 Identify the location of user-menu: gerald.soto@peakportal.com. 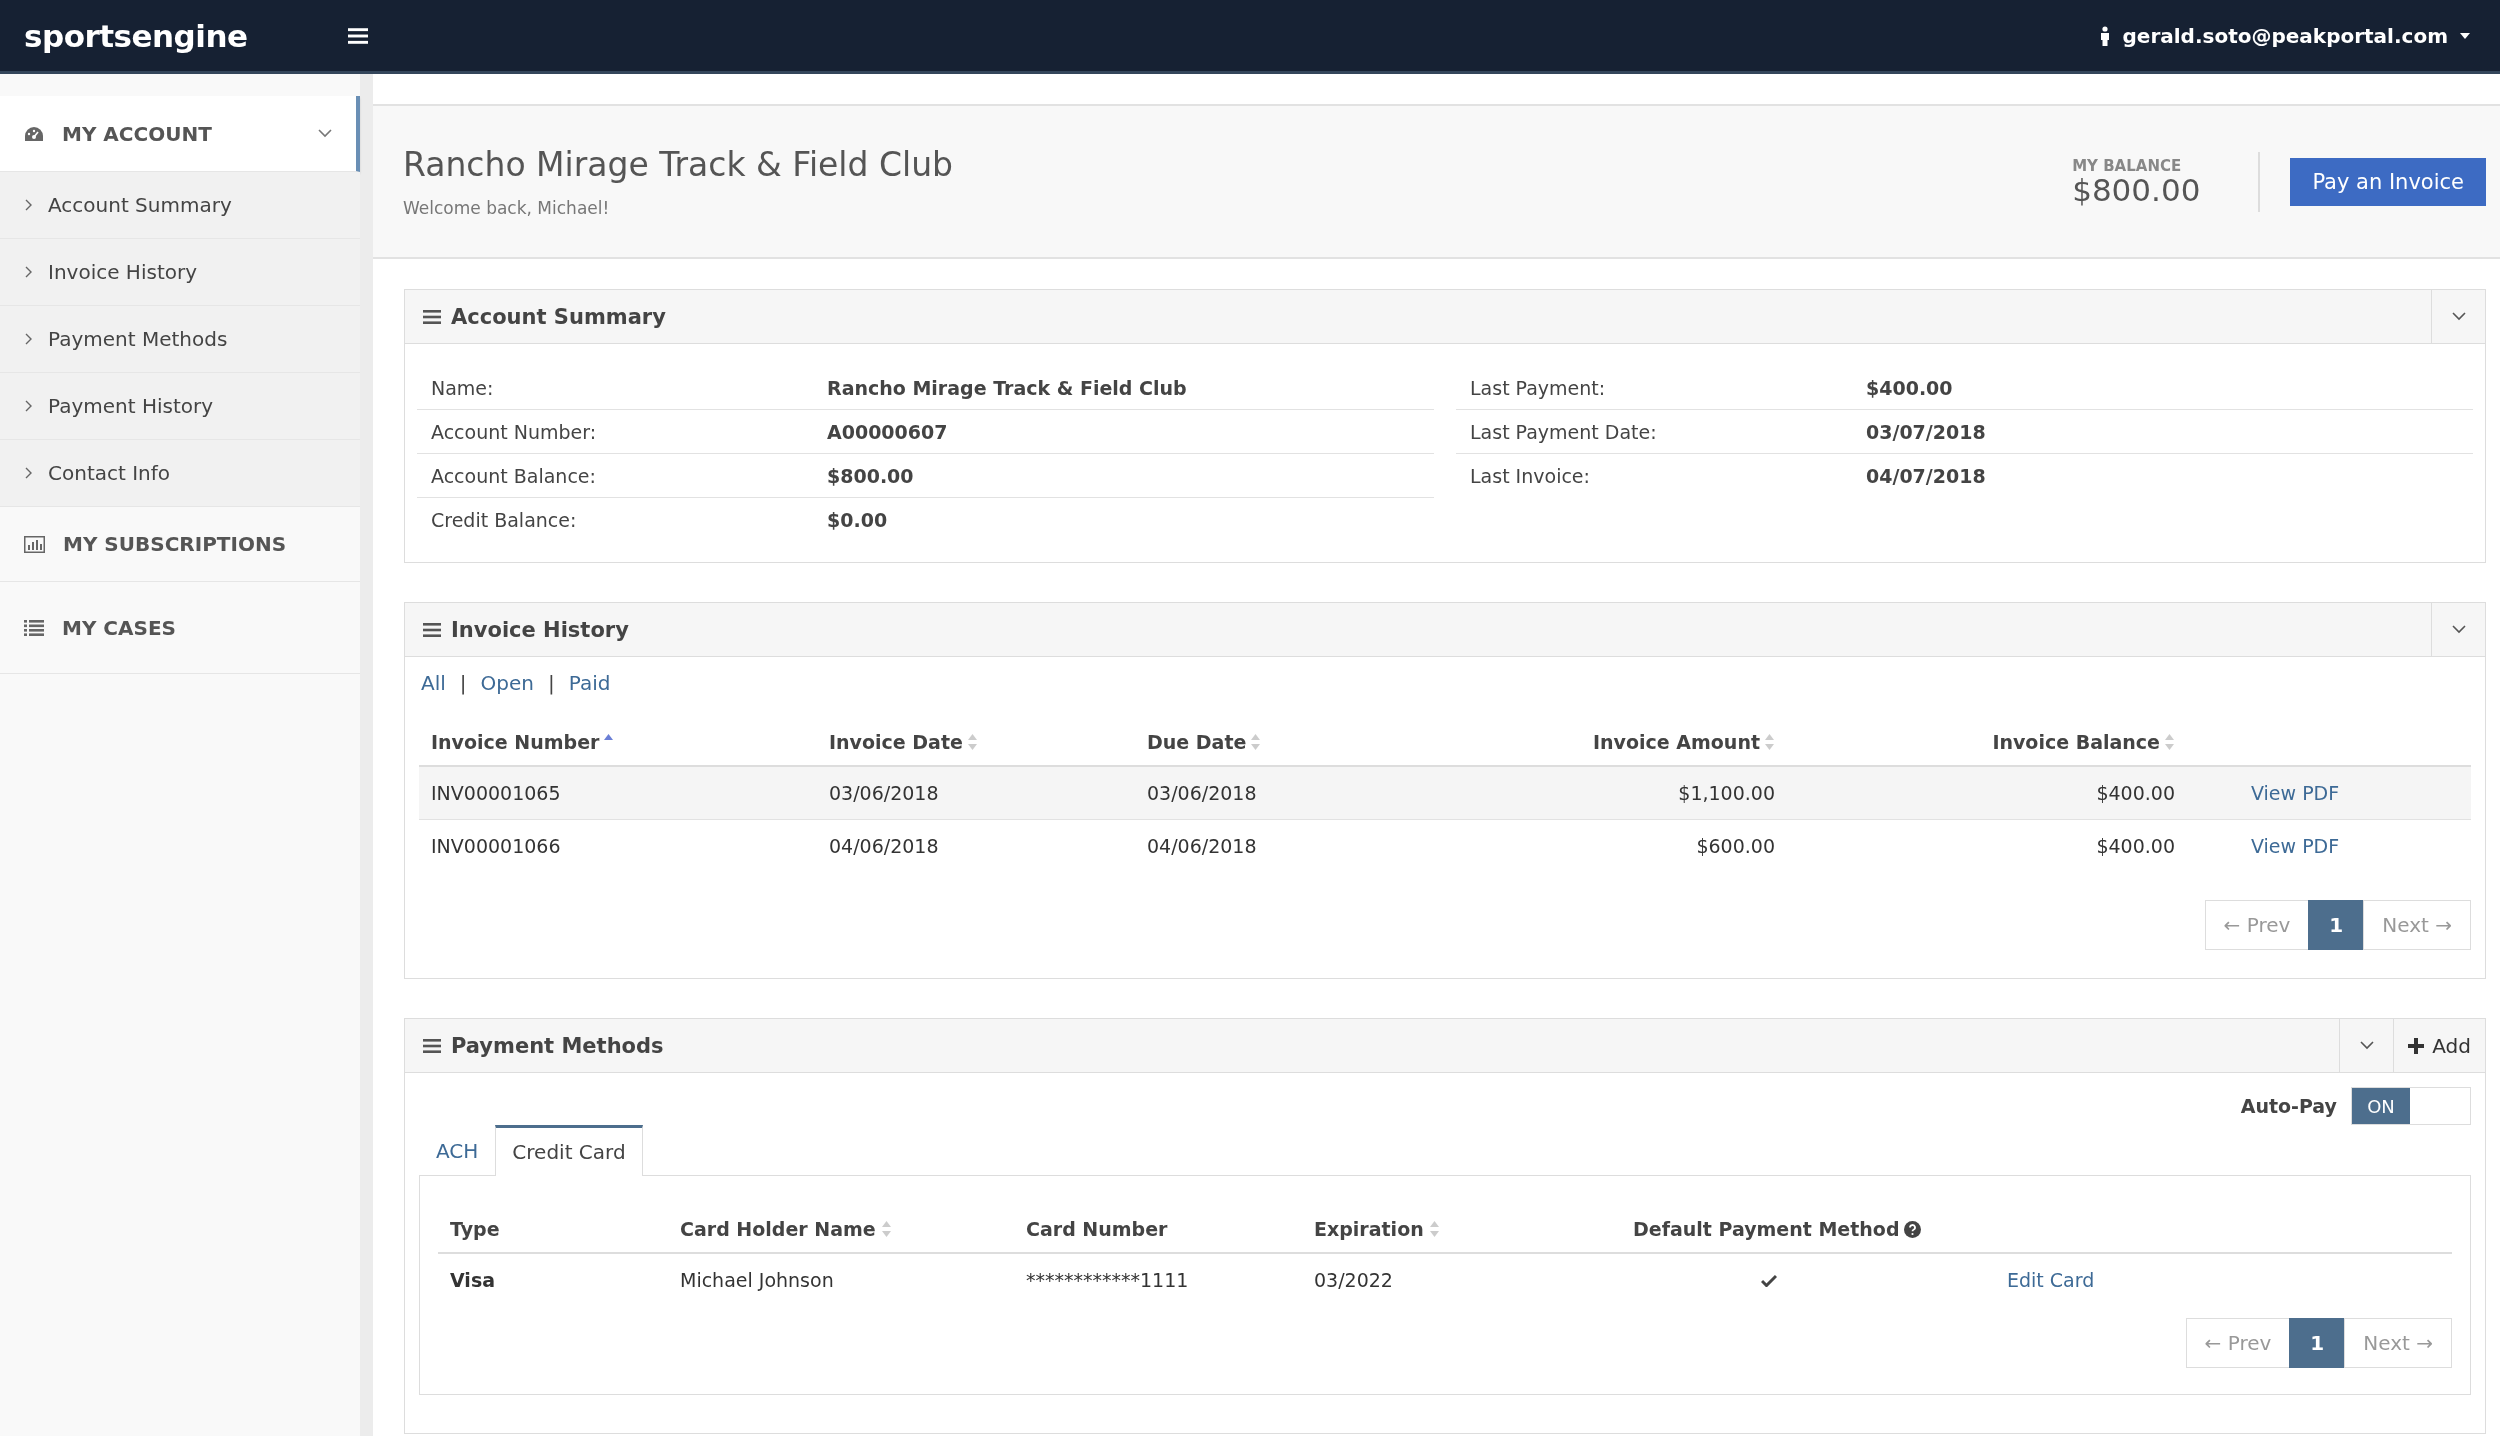
(2284, 35).